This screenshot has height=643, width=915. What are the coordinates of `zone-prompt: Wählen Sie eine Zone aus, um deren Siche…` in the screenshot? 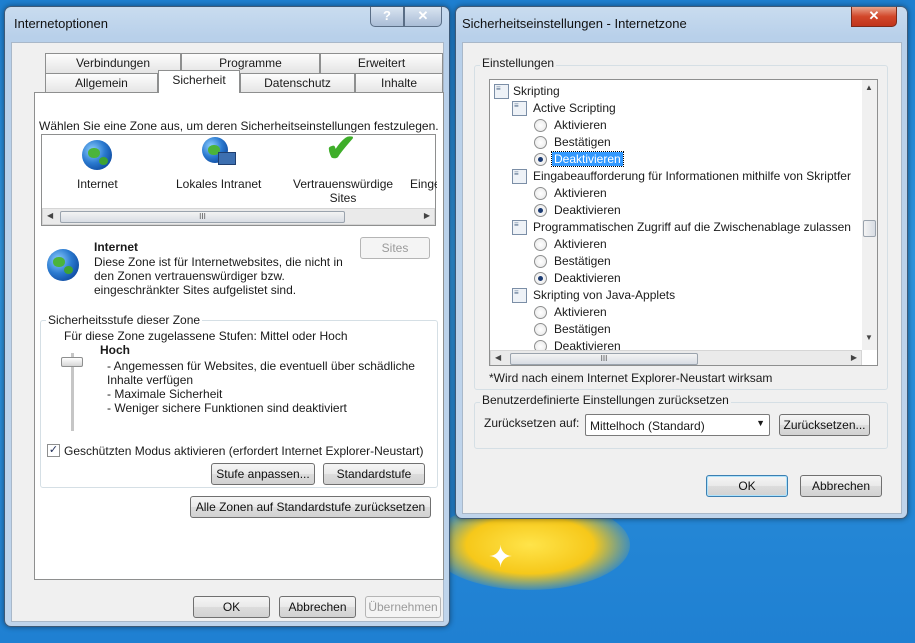 It's located at (239, 126).